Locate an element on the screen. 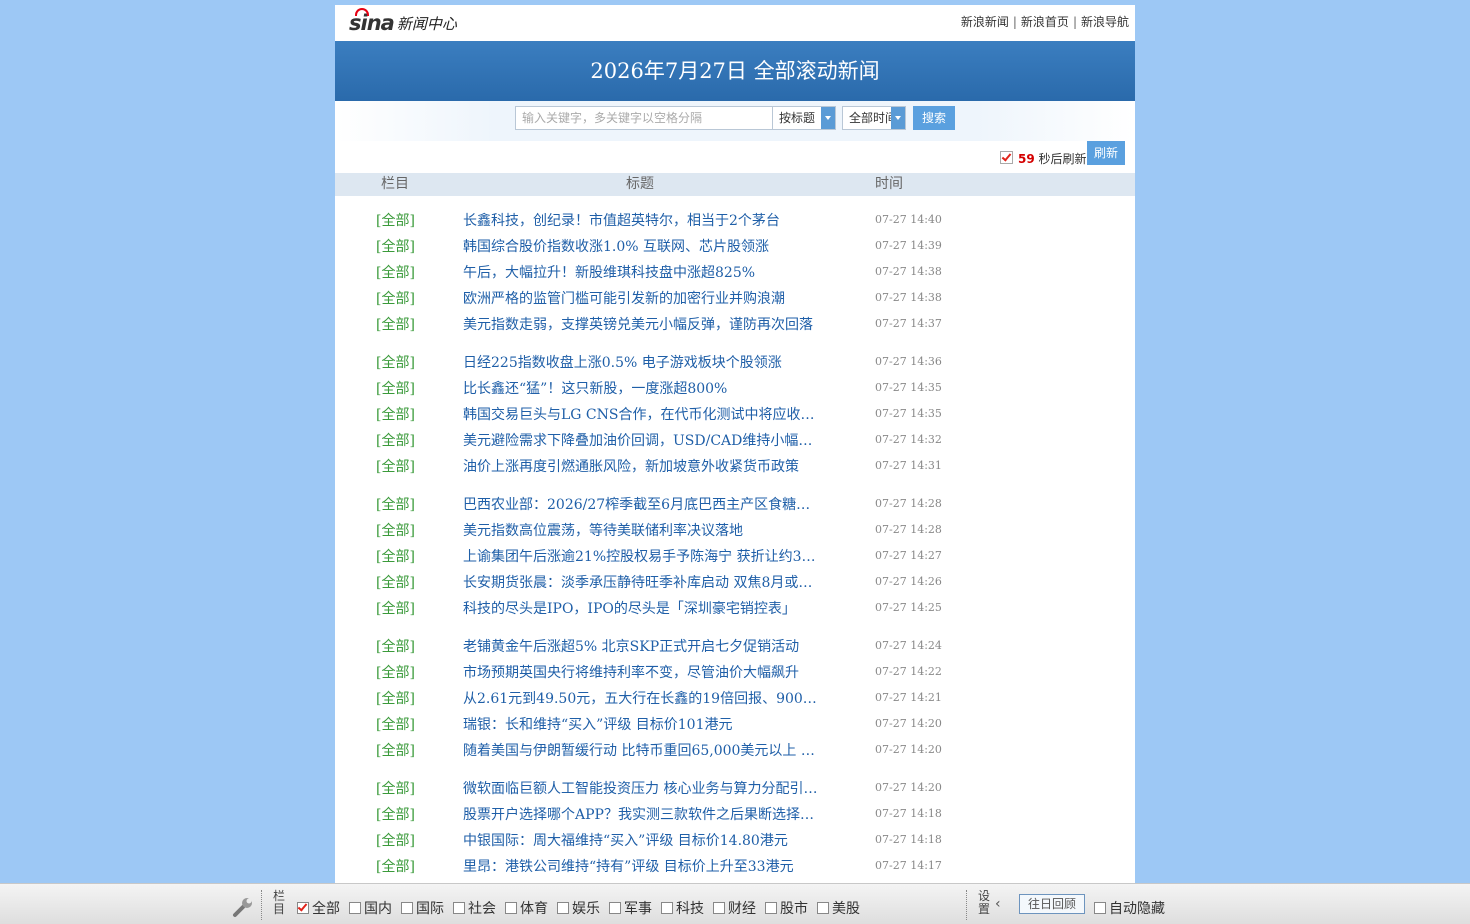  news-time: 07-27 14:35 is located at coordinates (908, 413).